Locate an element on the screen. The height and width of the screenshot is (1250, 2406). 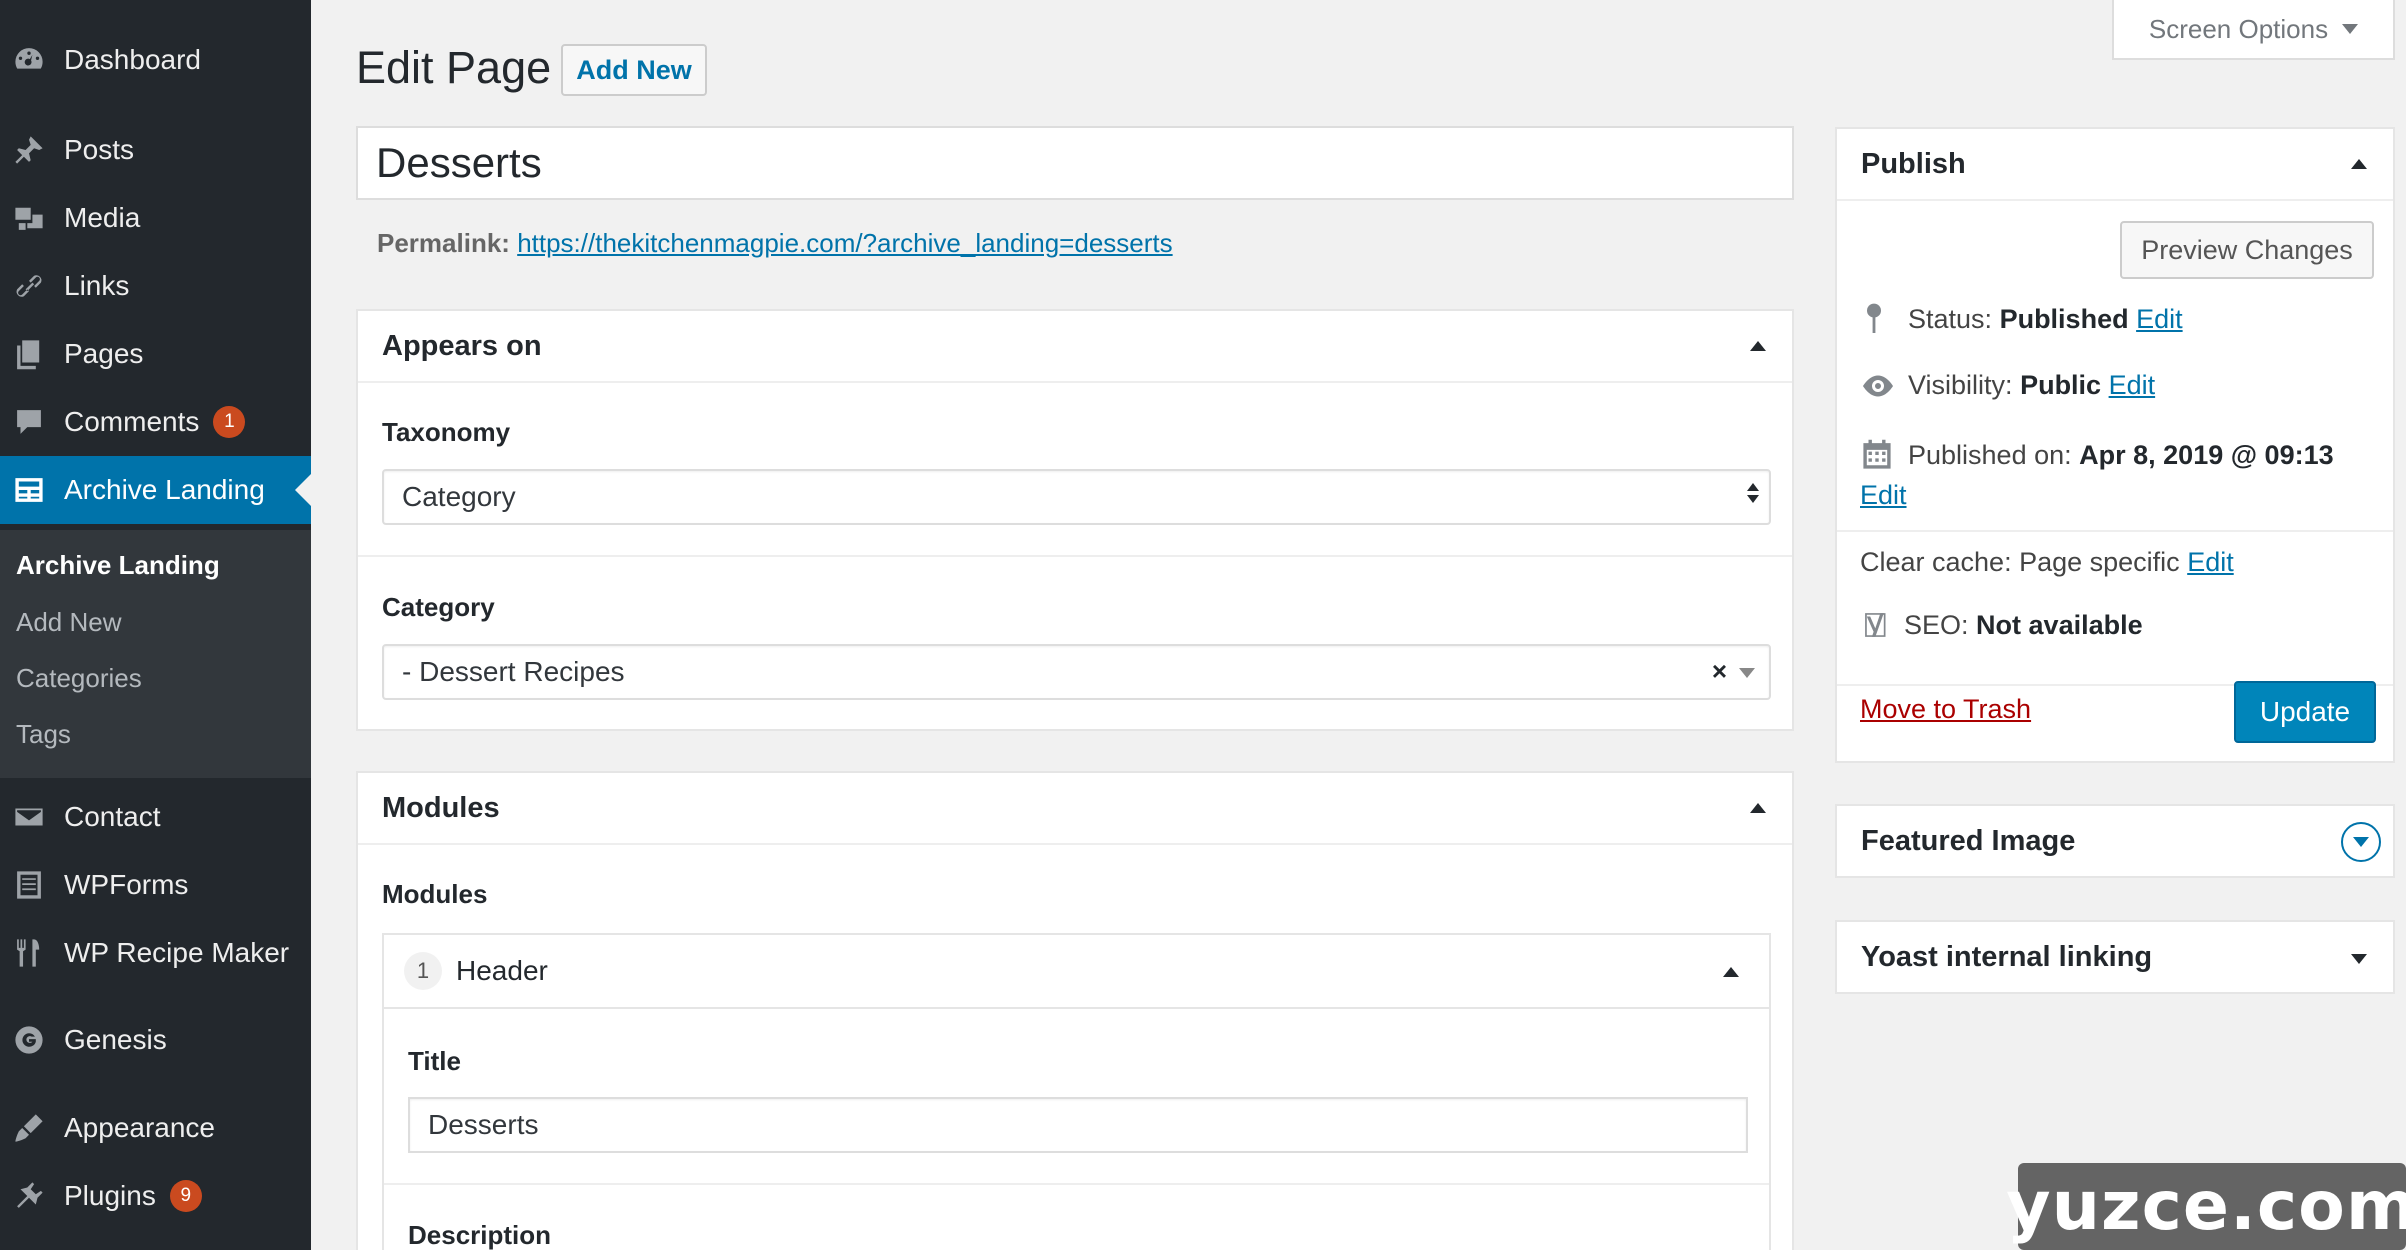
pages-icon is located at coordinates (29, 354).